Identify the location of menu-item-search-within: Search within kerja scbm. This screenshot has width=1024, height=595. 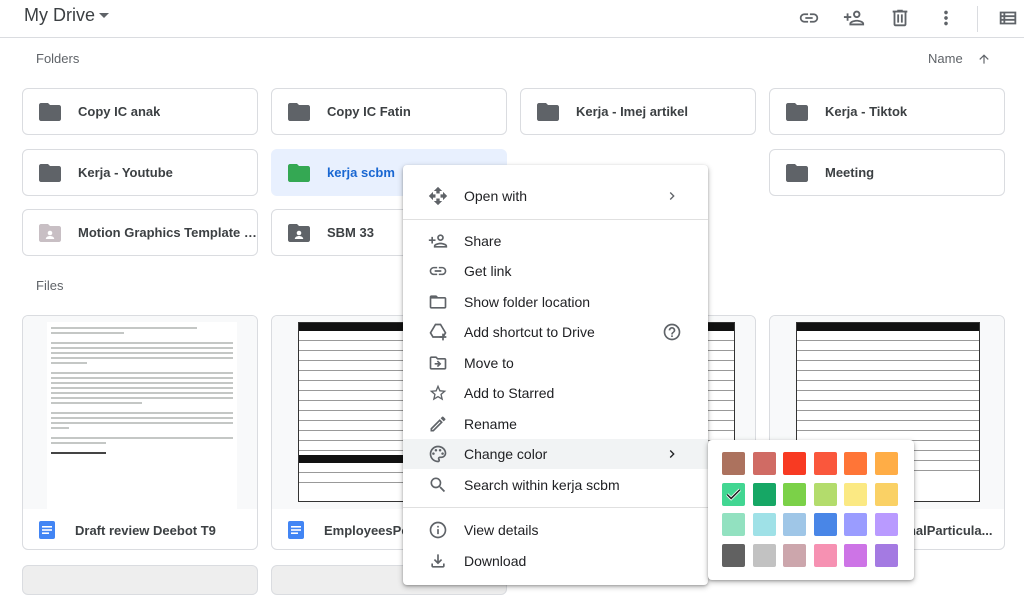
(555, 485).